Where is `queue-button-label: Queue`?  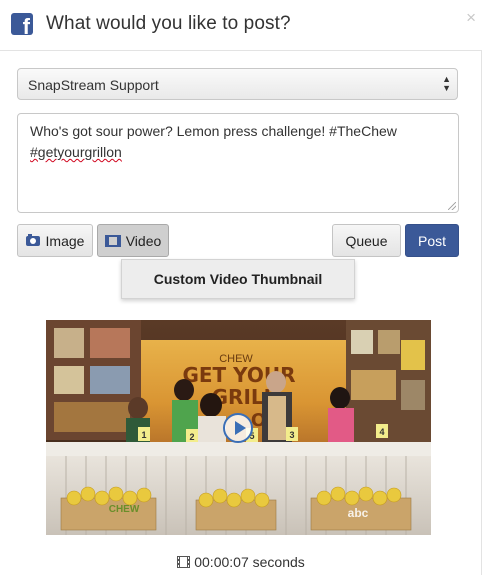 queue-button-label: Queue is located at coordinates (366, 240).